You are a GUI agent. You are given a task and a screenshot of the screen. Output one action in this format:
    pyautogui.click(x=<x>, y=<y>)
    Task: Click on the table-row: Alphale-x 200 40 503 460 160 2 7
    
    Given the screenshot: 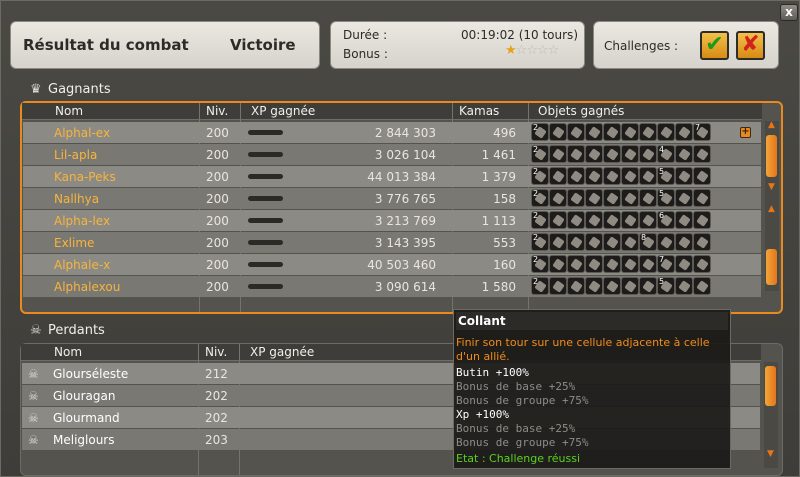 What is the action you would take?
    pyautogui.click(x=392, y=264)
    